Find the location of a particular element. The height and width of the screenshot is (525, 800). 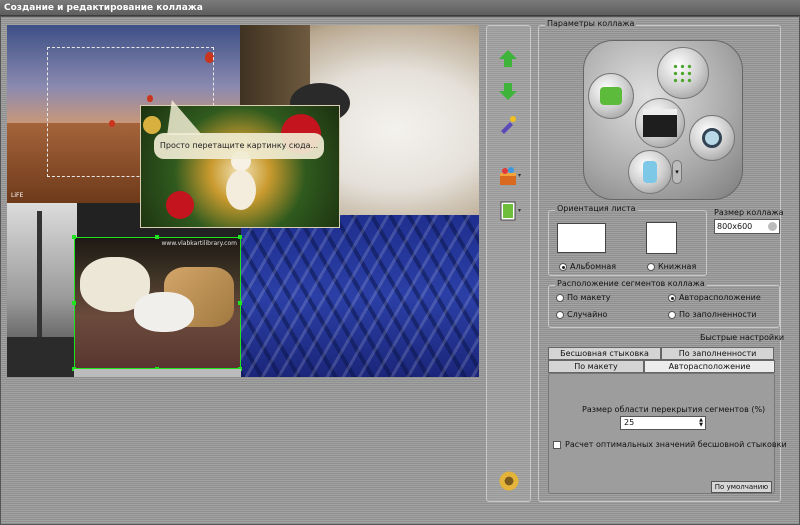

ornament-shape is located at coordinates (180, 205).